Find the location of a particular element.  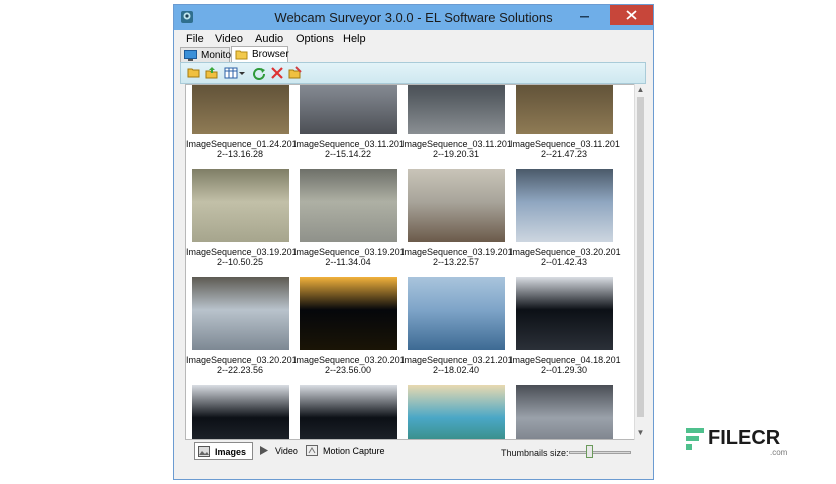

thumbnail-caption: ImageSequence_04.18.201 2--01.29.30 is located at coordinates (565, 365).